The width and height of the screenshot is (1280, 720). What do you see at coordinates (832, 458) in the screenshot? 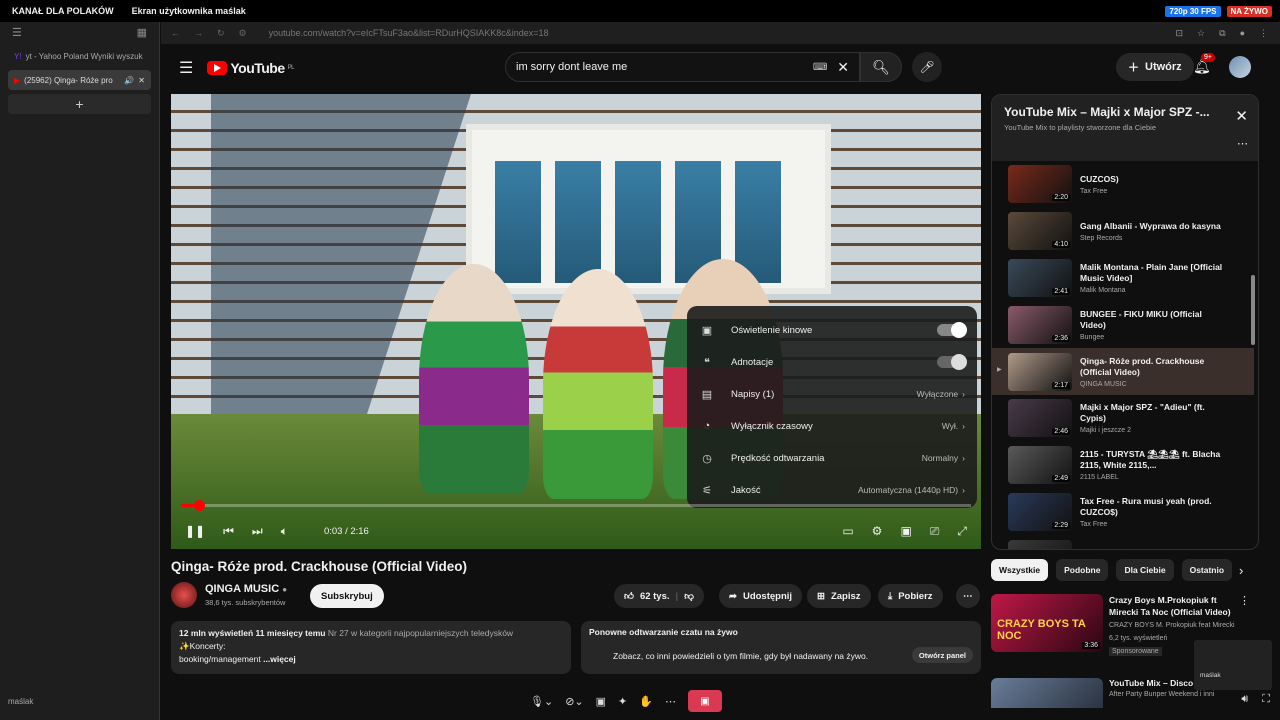
I see `settings-item-speed: ◷ Prędkość odtwarzania Normalny ›` at bounding box center [832, 458].